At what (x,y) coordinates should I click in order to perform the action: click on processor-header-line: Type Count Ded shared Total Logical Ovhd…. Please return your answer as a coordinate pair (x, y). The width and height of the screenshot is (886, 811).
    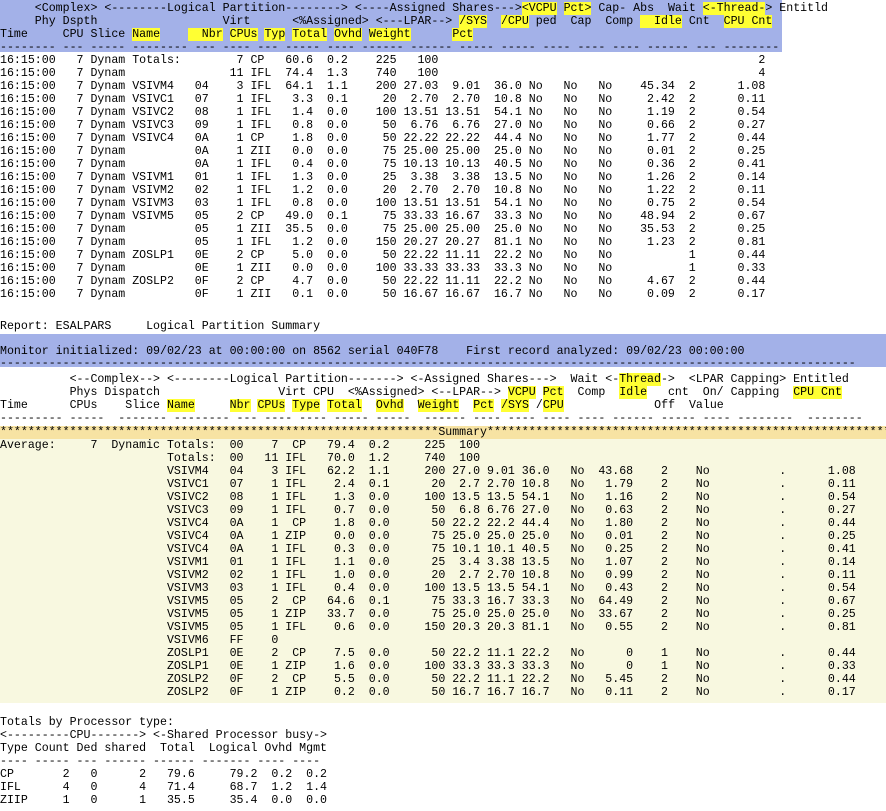
    Looking at the image, I should click on (163, 748).